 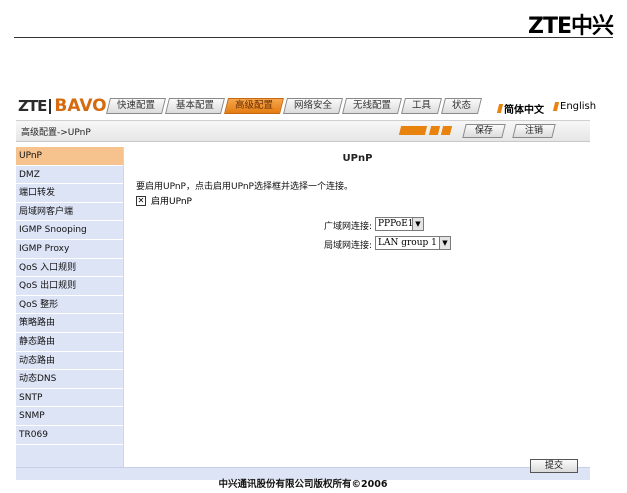 I want to click on sidebar-item-qos-shaping: QoS 整形, so click(x=69, y=305).